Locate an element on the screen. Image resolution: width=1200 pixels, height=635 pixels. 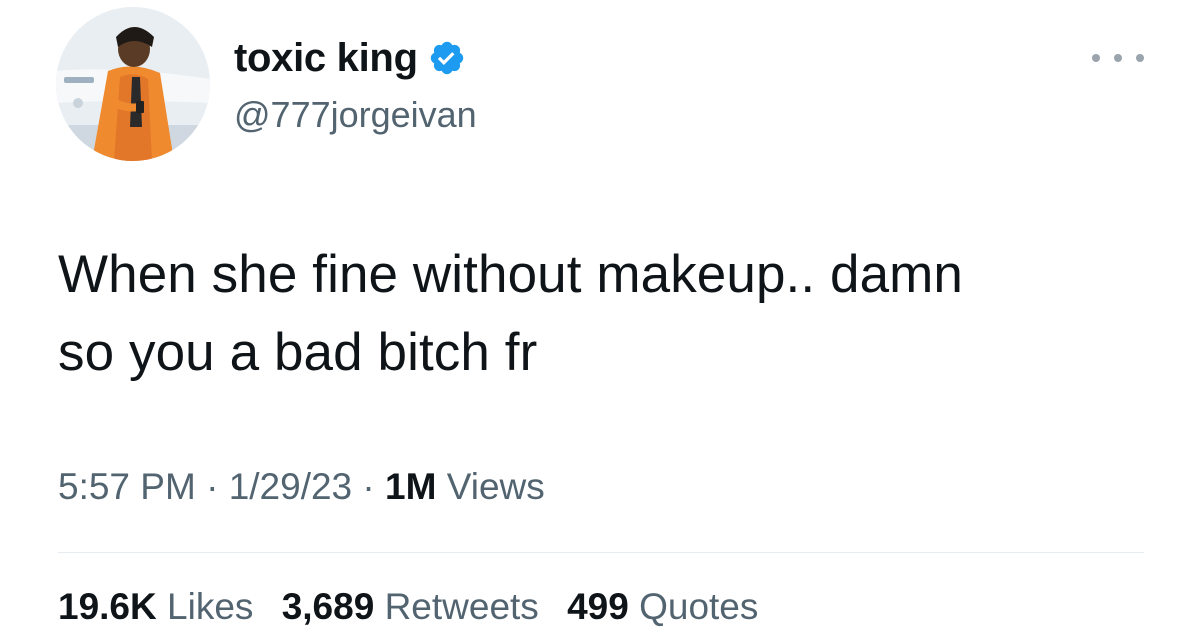
quotes-count: 499 is located at coordinates (598, 606).